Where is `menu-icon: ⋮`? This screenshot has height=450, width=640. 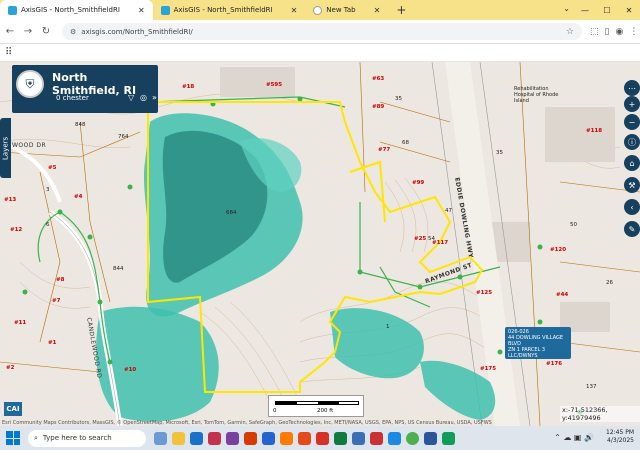
menu-icon: ⋮ is located at coordinates (633, 32).